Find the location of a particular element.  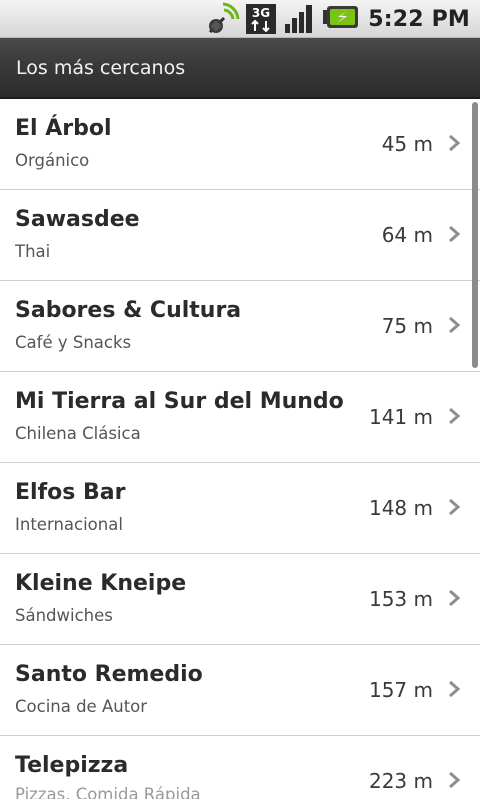

status-icons: 3G 5:22 PM is located at coordinates (343, 19).